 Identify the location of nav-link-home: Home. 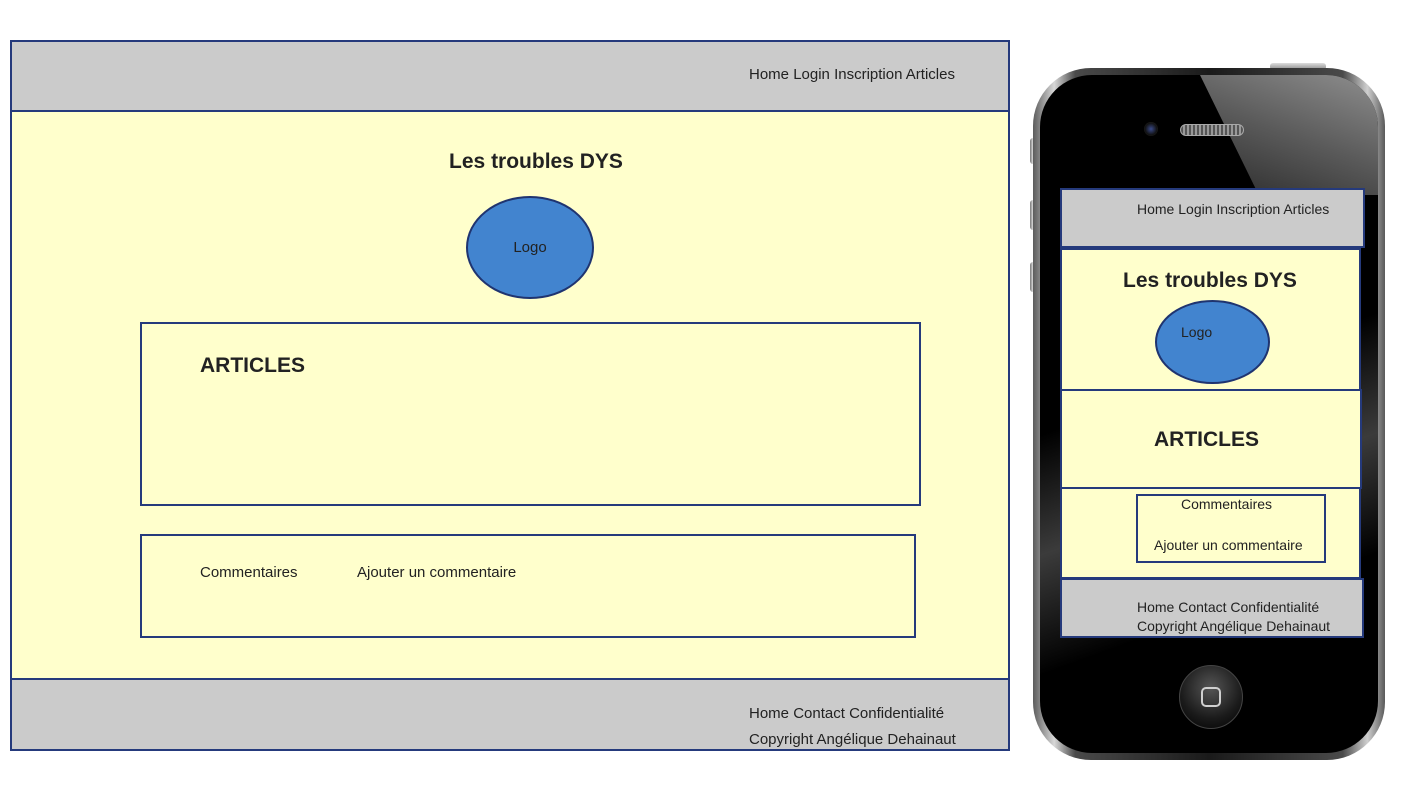
(769, 74).